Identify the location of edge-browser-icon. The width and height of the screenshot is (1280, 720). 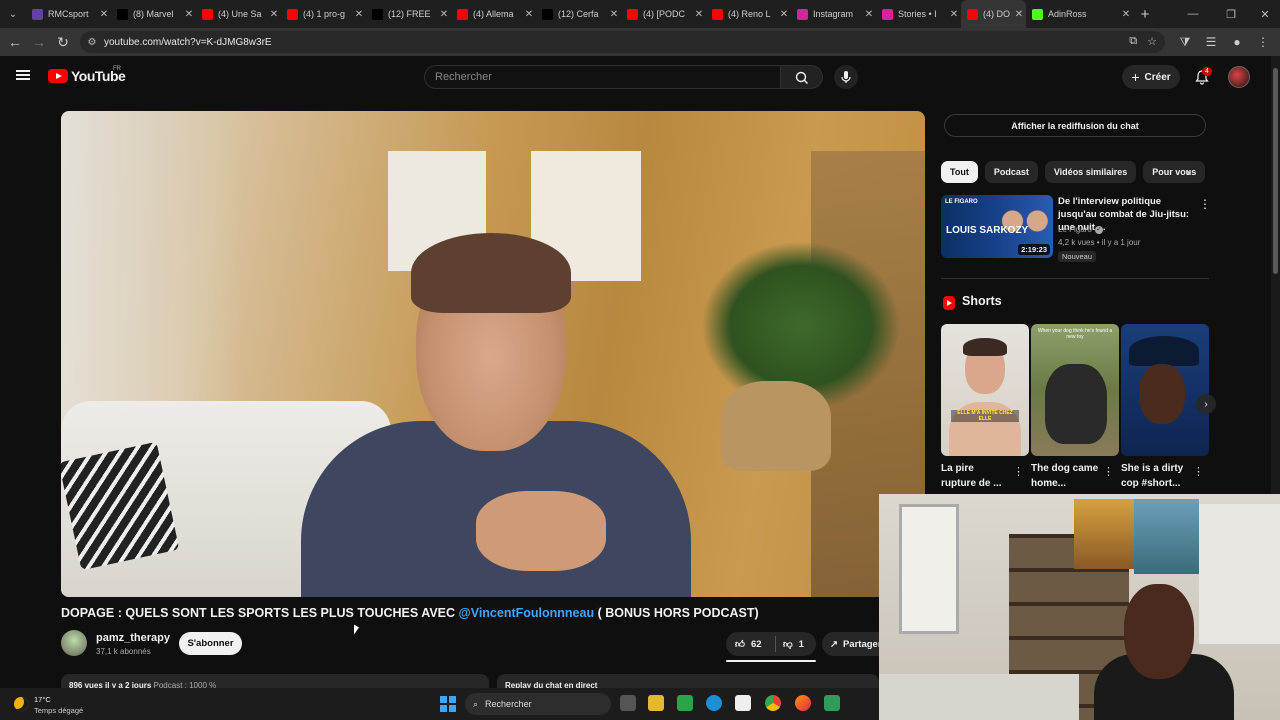
(714, 703).